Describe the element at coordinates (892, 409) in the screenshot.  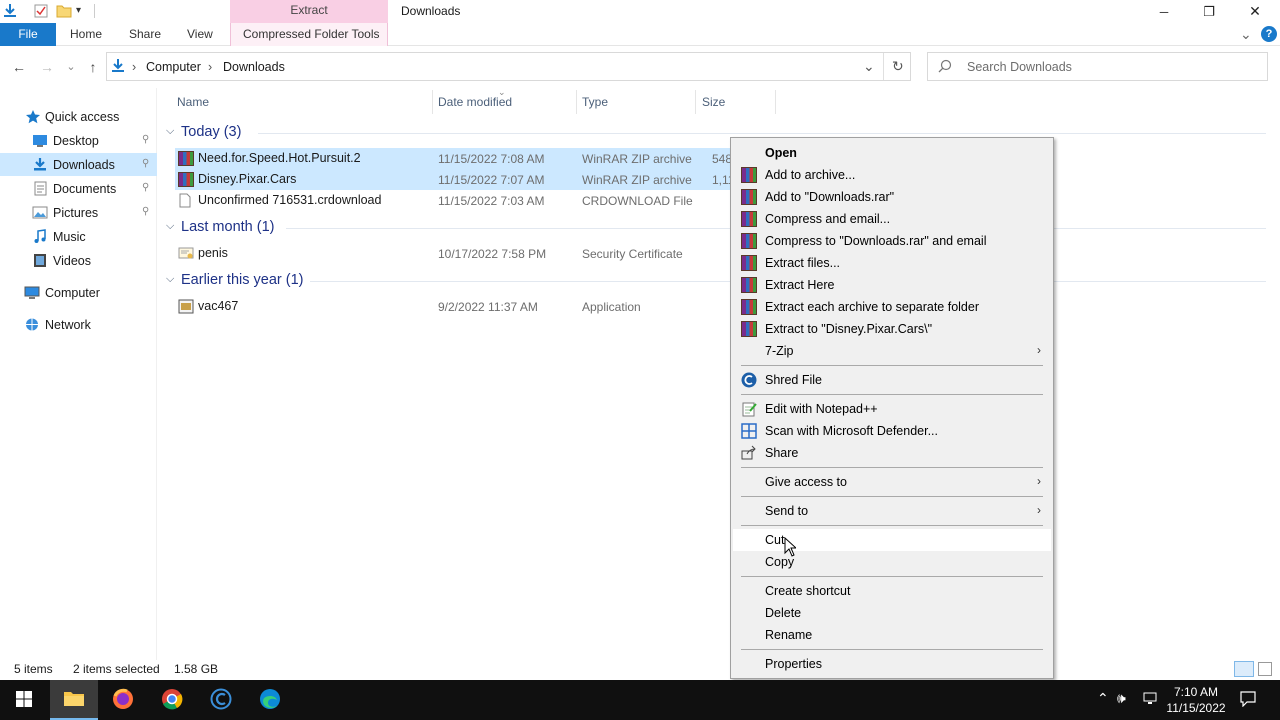
I see `menu-item-edit-with-notepadpp: Edit with Notepad++` at that location.